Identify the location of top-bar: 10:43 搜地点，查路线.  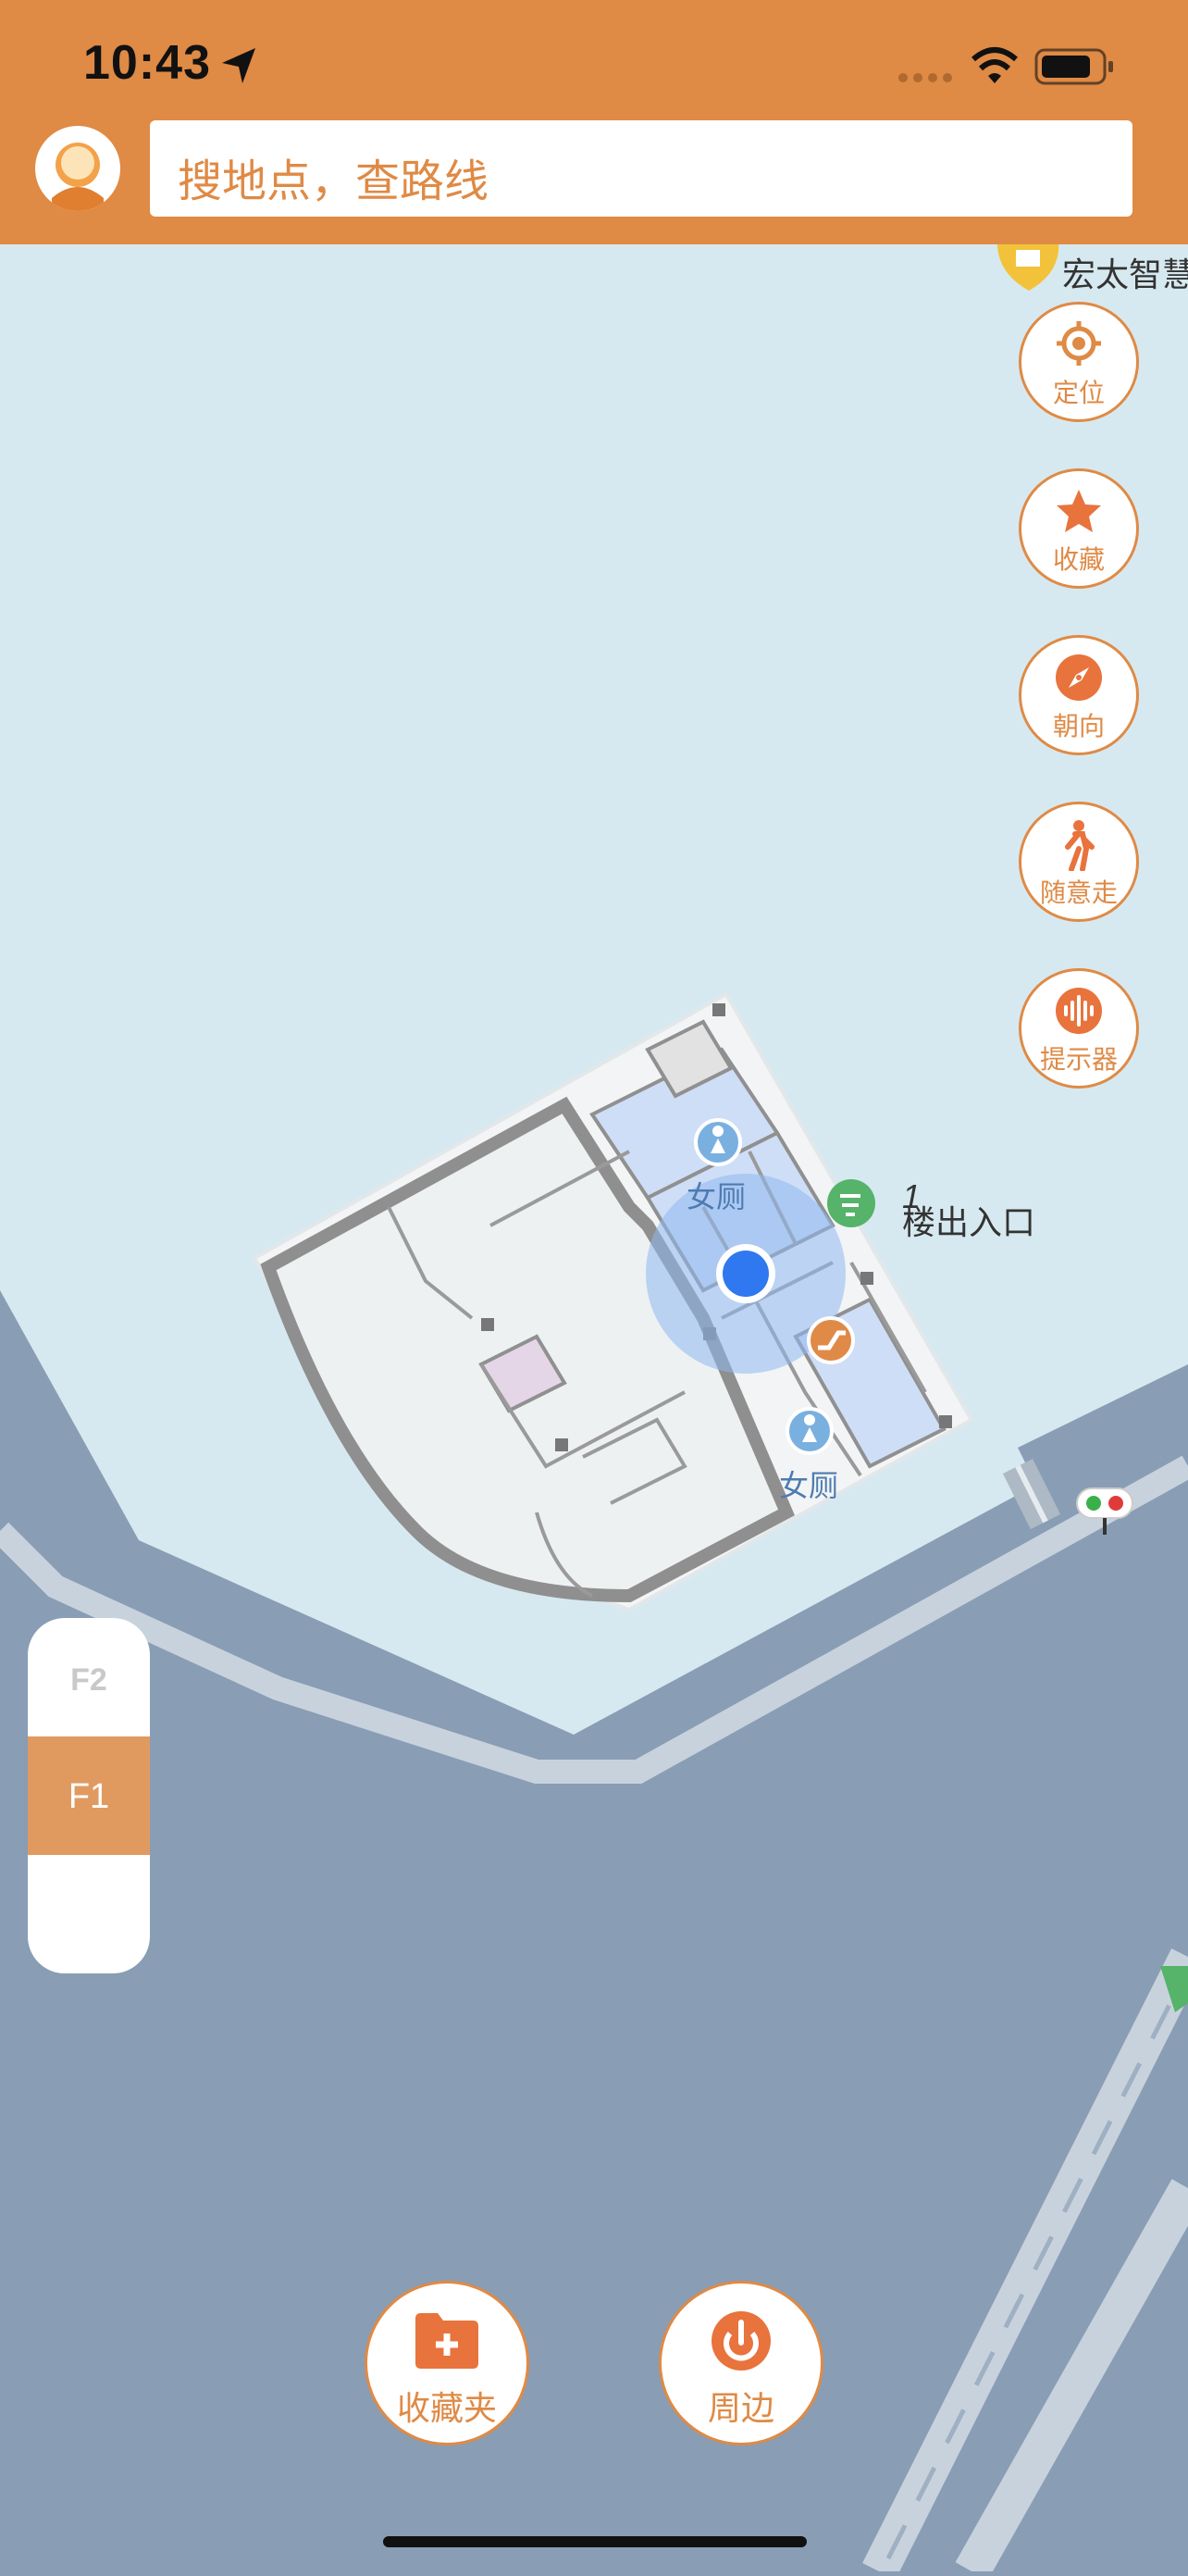
(594, 122).